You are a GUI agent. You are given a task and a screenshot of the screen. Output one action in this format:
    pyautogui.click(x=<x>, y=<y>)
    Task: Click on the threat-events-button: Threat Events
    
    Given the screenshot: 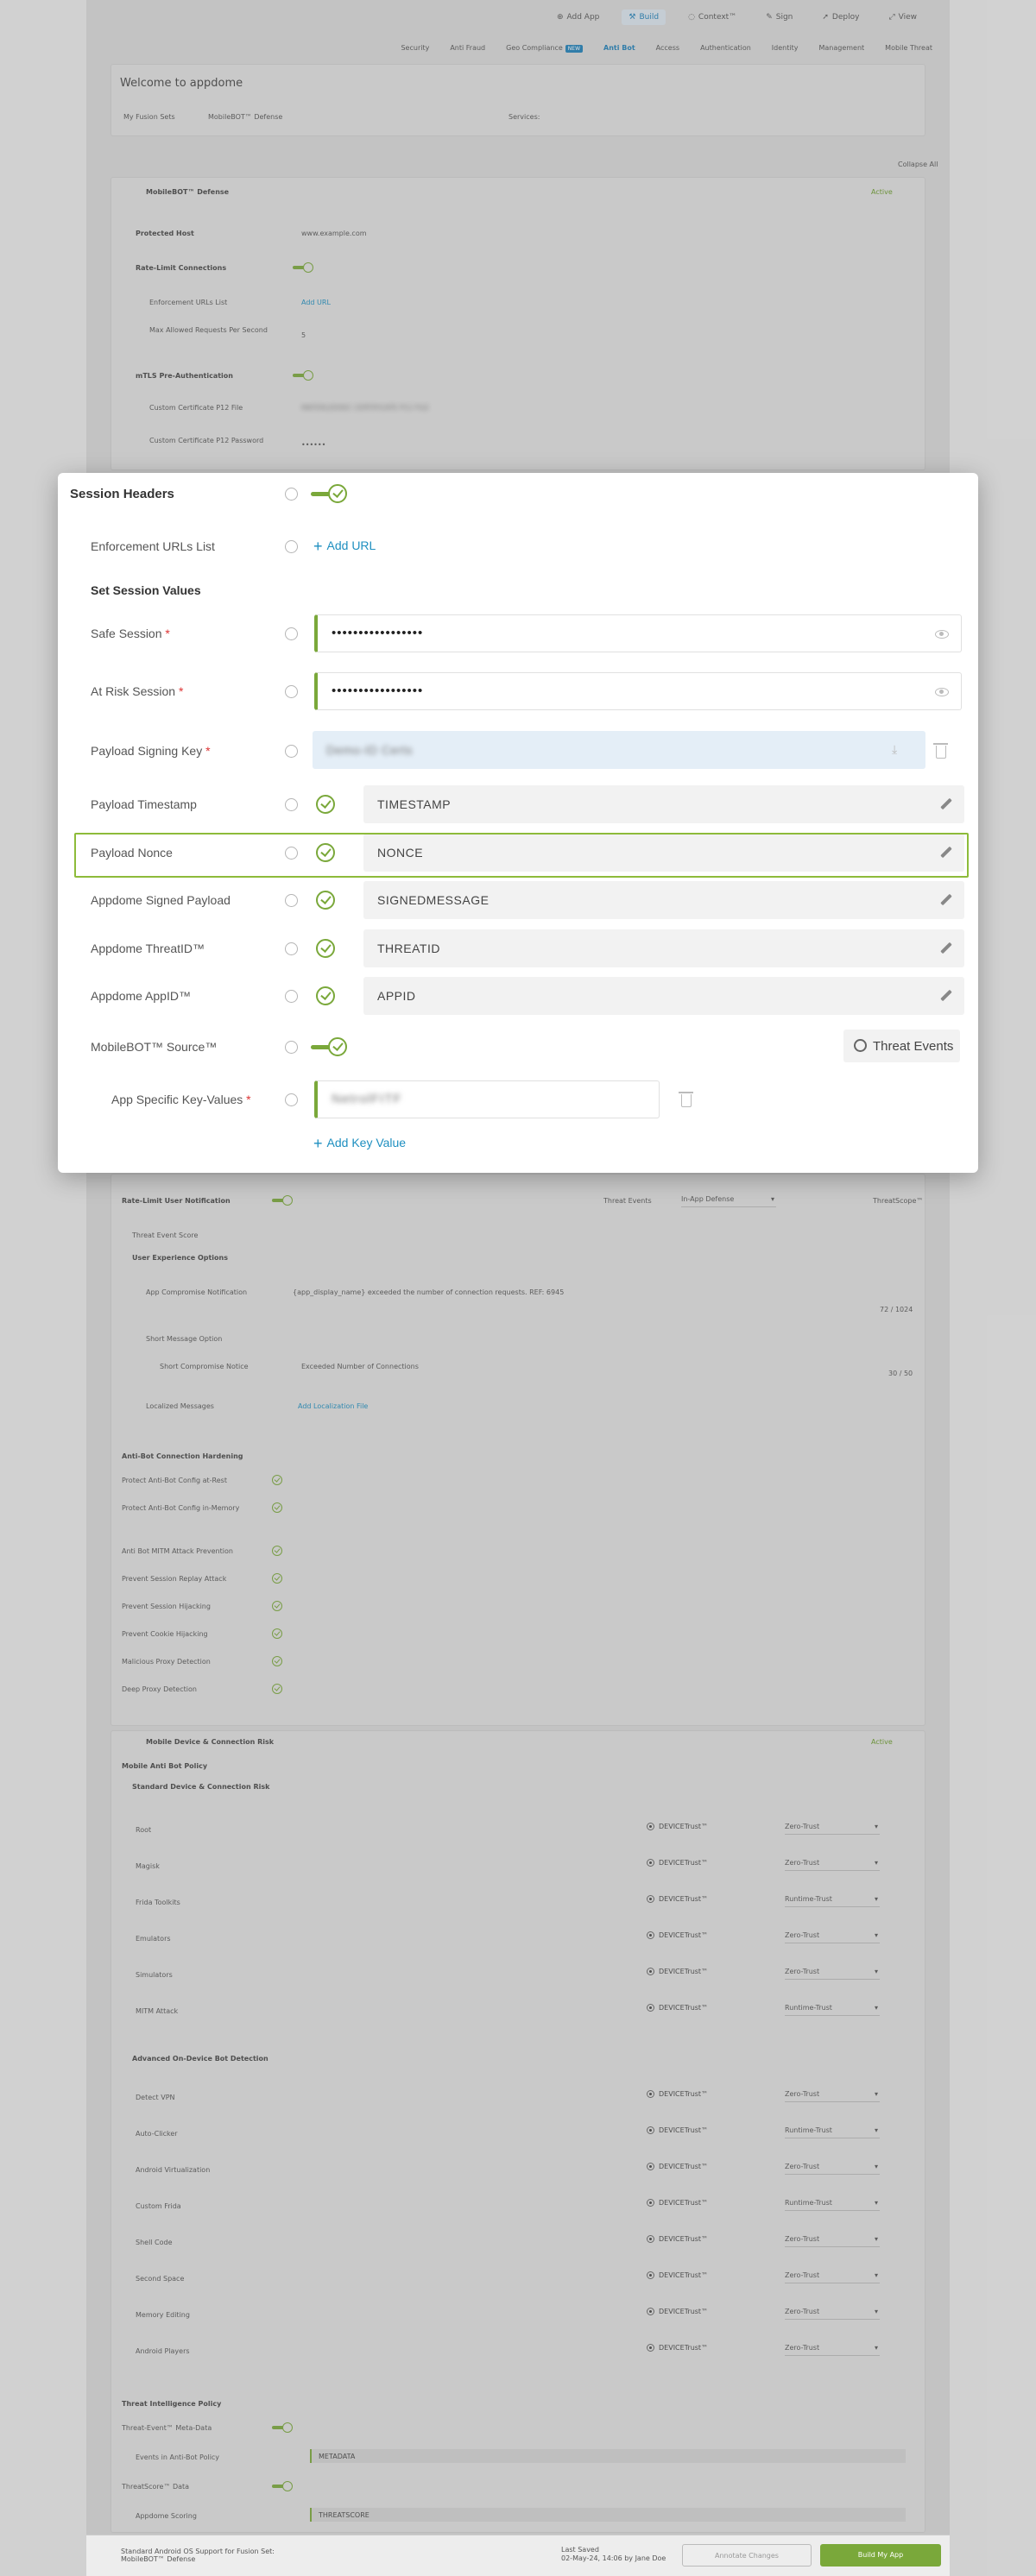 What is the action you would take?
    pyautogui.click(x=901, y=1046)
    